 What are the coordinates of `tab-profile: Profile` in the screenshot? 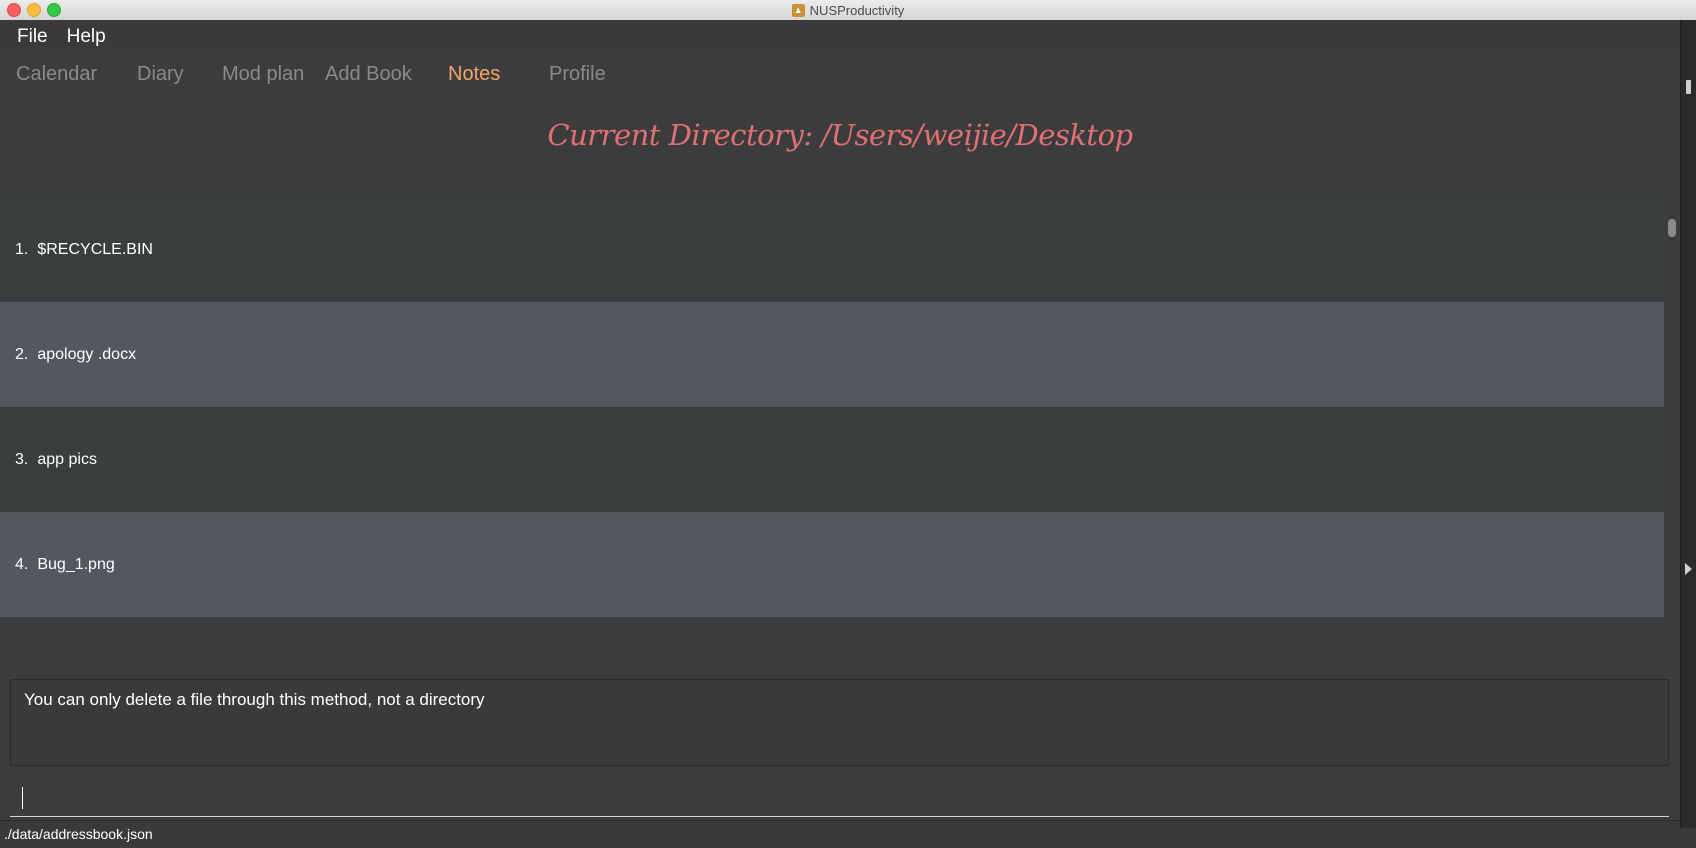 It's located at (577, 74).